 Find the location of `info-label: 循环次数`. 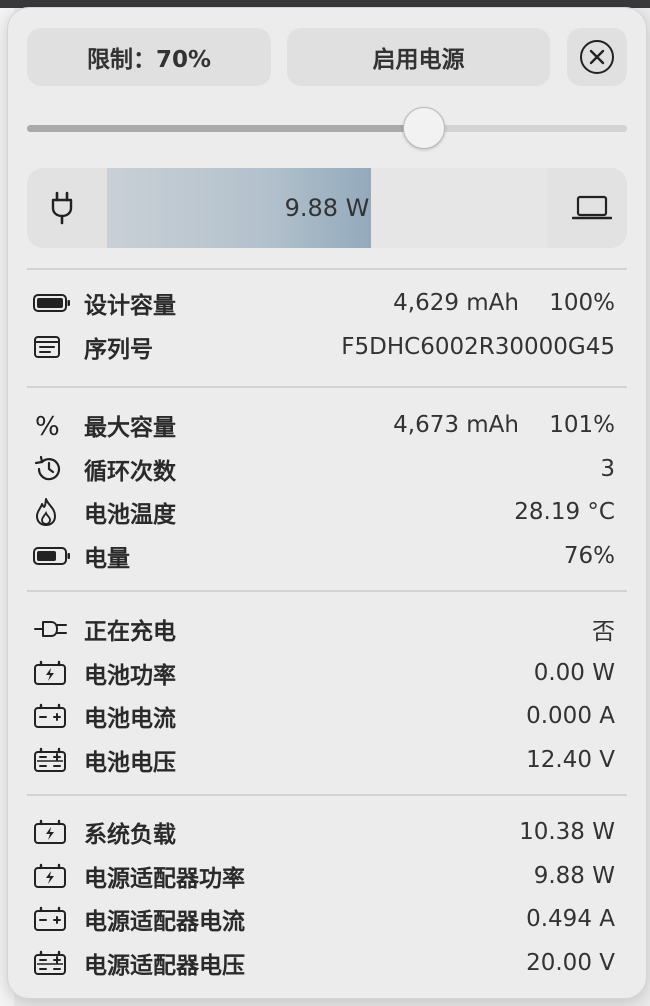

info-label: 循环次数 is located at coordinates (130, 471).